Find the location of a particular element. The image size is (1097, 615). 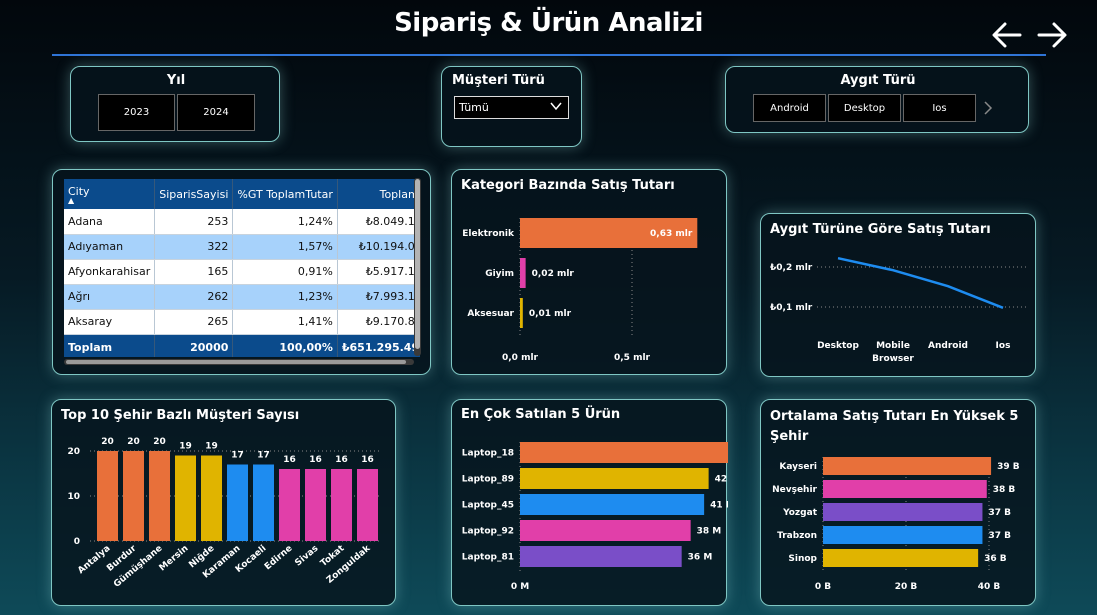

table-row: Adıyaman 322 1,57% ₺10.194.099,27 is located at coordinates (242, 247).